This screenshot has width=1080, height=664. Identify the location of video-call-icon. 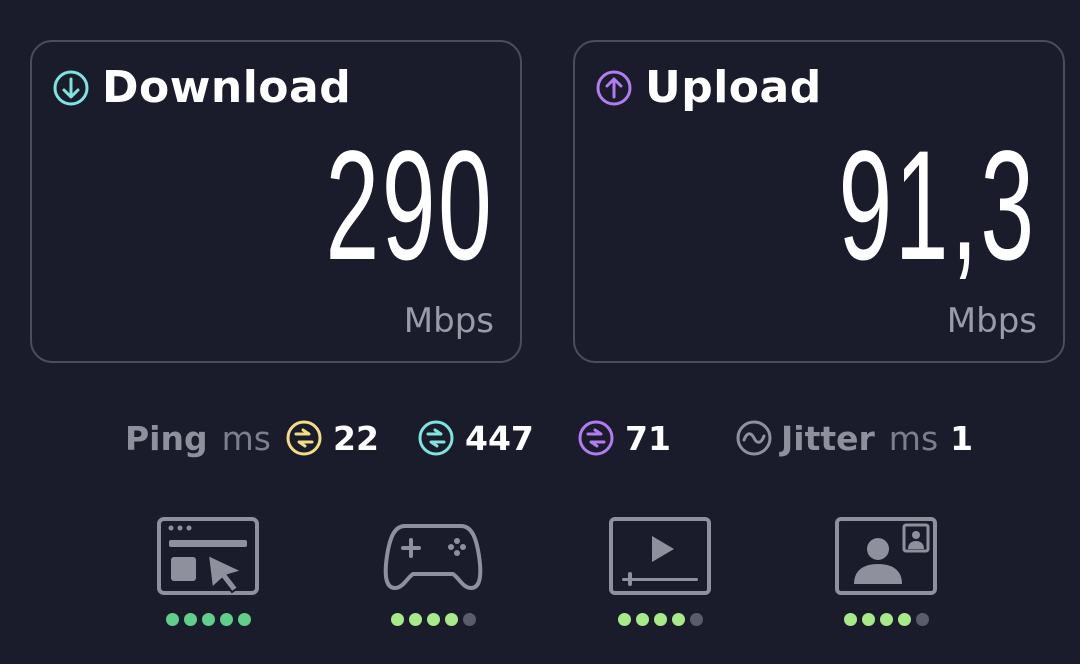
(886, 556).